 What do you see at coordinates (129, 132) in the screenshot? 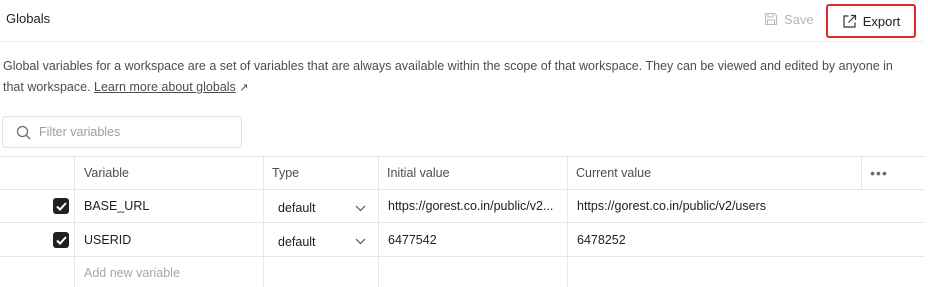
I see `filter-input` at bounding box center [129, 132].